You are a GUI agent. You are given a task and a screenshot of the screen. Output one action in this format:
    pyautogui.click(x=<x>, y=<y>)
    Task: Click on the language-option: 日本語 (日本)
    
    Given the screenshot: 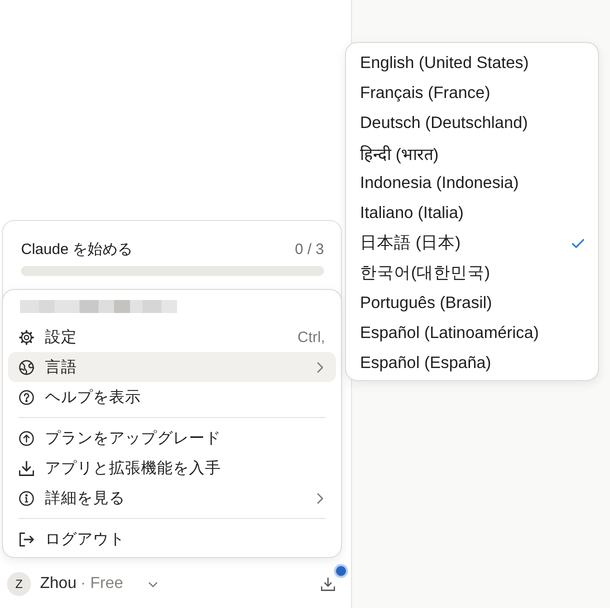 What is the action you would take?
    pyautogui.click(x=472, y=243)
    